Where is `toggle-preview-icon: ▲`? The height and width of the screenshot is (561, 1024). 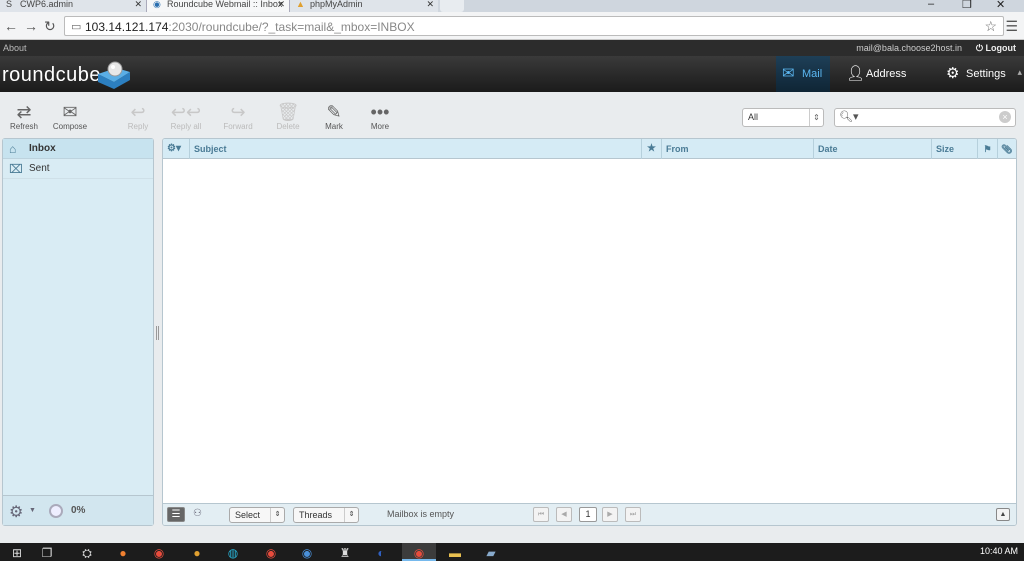
toggle-preview-icon: ▲ is located at coordinates (1003, 514).